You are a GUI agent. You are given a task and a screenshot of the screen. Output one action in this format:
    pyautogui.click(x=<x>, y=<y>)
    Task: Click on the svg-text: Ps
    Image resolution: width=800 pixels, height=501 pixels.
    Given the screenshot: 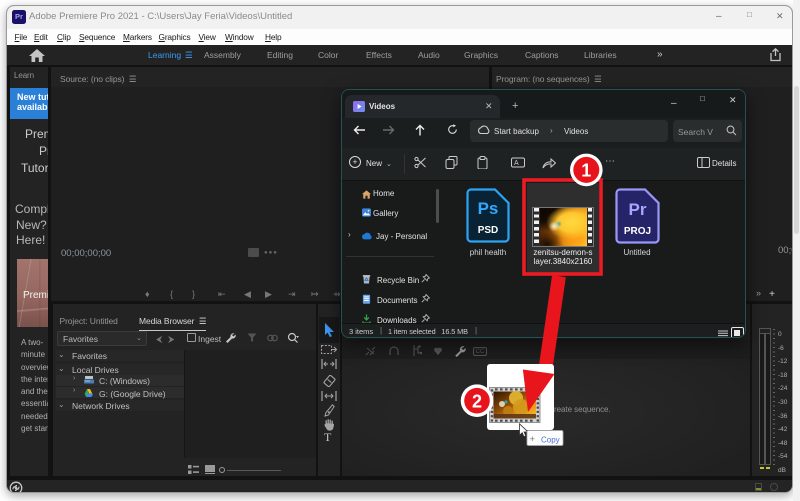 What is the action you would take?
    pyautogui.click(x=488, y=208)
    